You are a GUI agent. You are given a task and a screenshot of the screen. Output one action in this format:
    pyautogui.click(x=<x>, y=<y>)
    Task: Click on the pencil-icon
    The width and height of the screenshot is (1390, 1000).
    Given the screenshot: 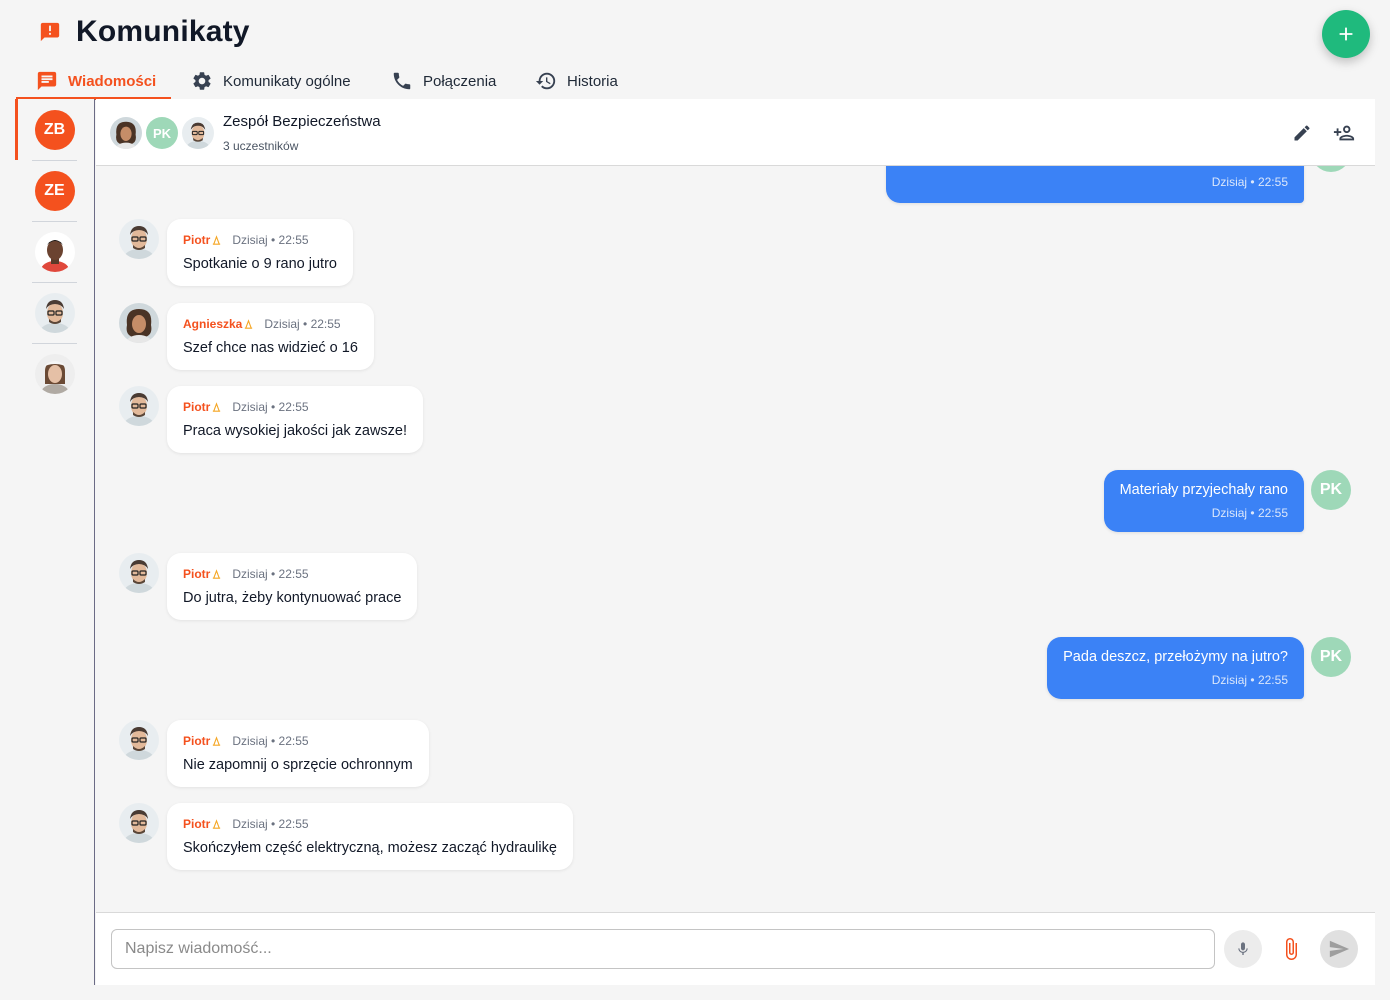 What is the action you would take?
    pyautogui.click(x=1302, y=133)
    